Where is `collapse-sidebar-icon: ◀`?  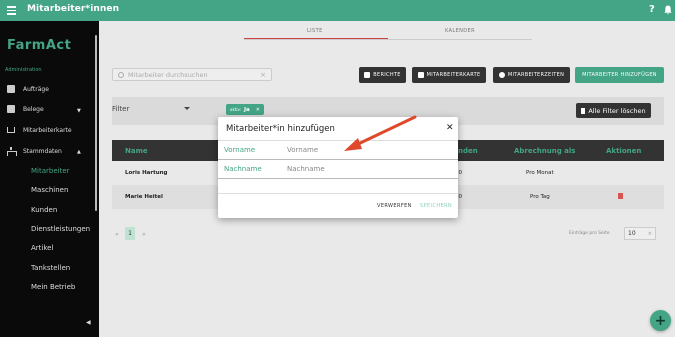 collapse-sidebar-icon: ◀ is located at coordinates (88, 322).